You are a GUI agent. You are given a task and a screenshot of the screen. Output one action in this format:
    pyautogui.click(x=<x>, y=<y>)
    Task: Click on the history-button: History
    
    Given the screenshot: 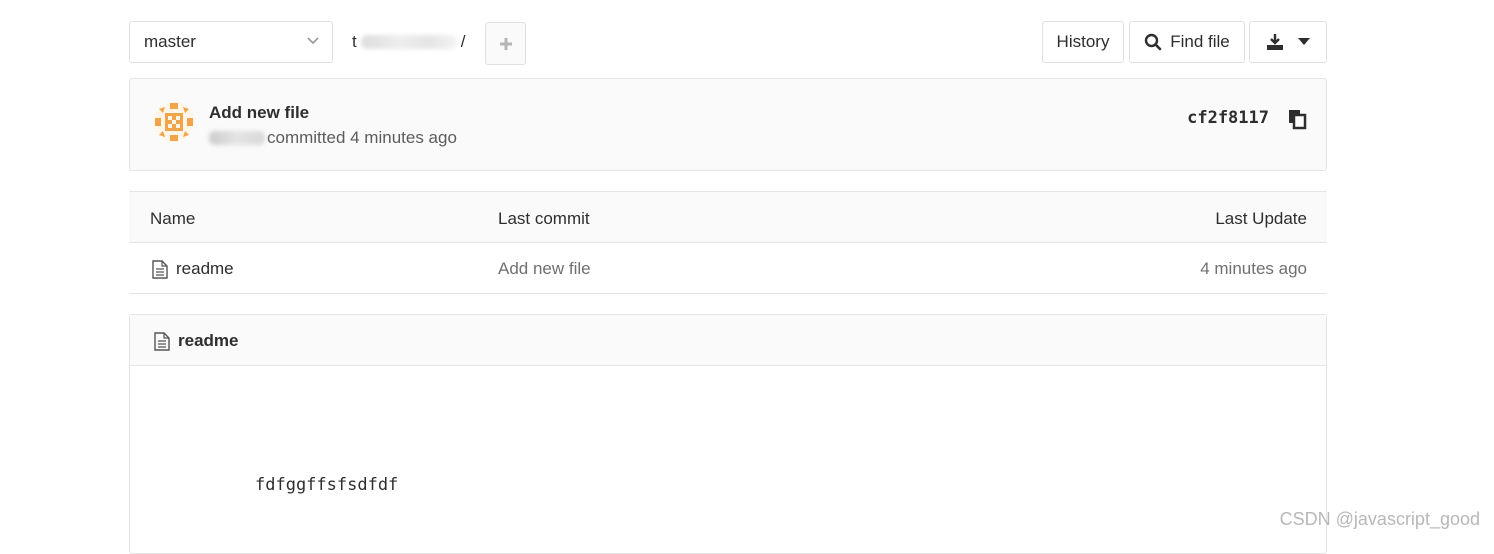 What is the action you would take?
    pyautogui.click(x=1083, y=42)
    